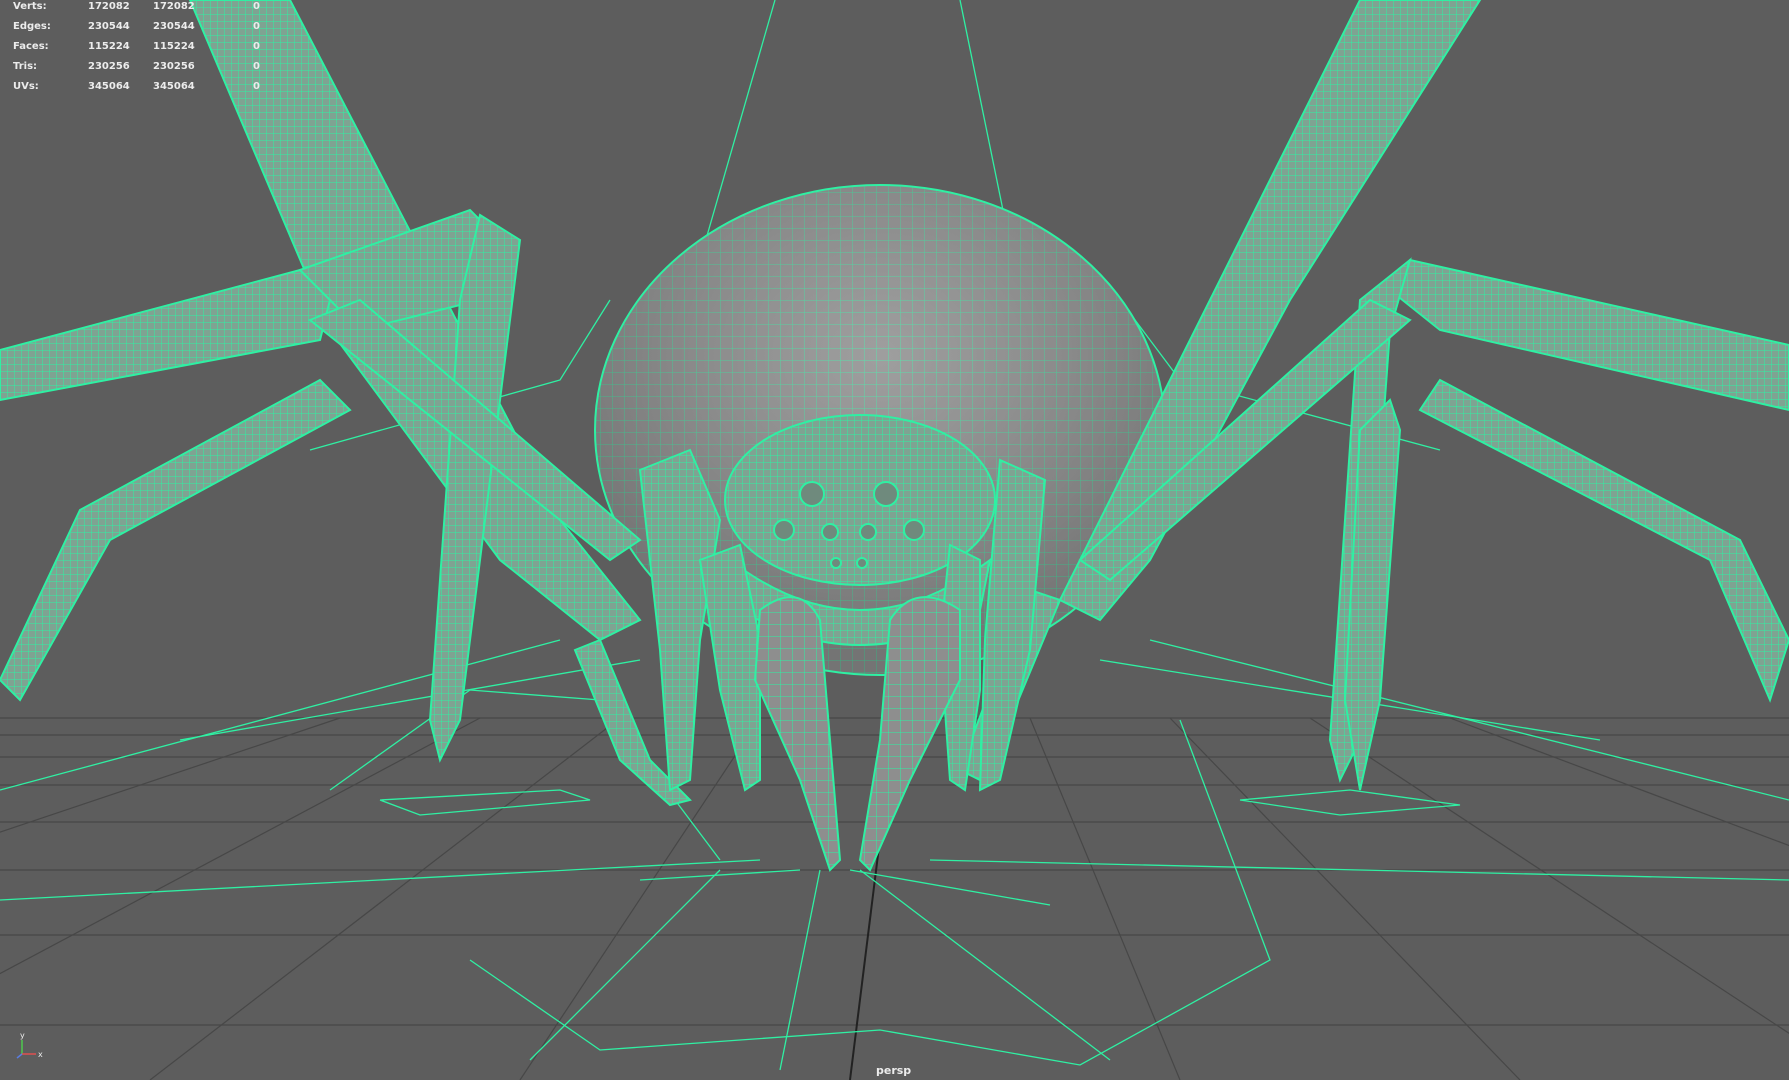  Describe the element at coordinates (31, 46) in the screenshot. I see `hud-label: Faces:` at that location.